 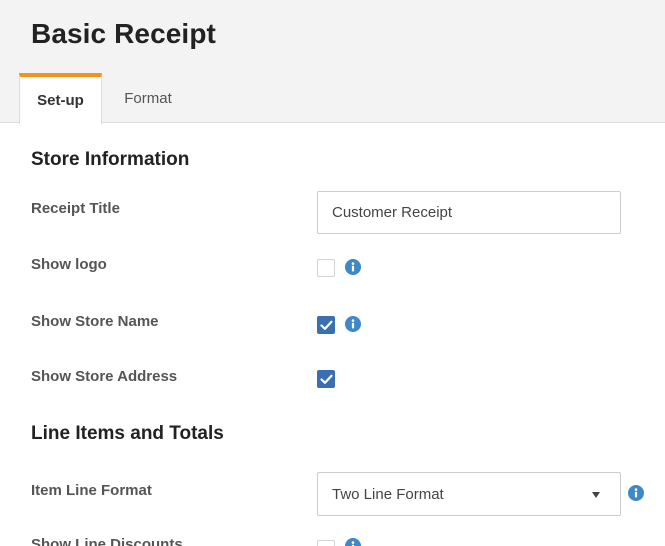 I want to click on show-store-name-checkbox, so click(x=326, y=325).